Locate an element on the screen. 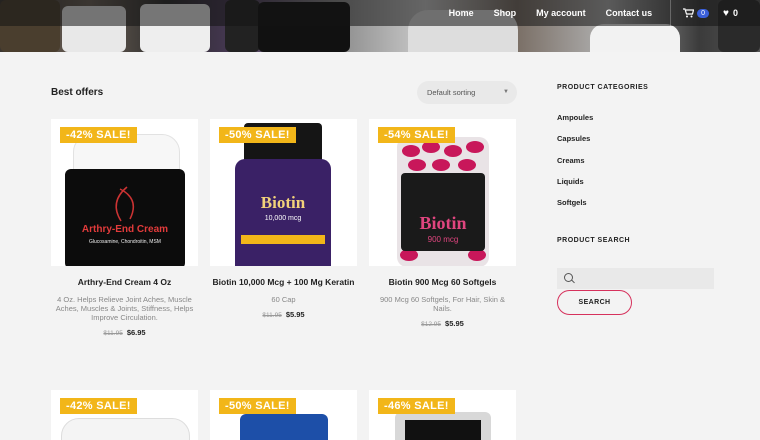  nav-divider is located at coordinates (671, 13).